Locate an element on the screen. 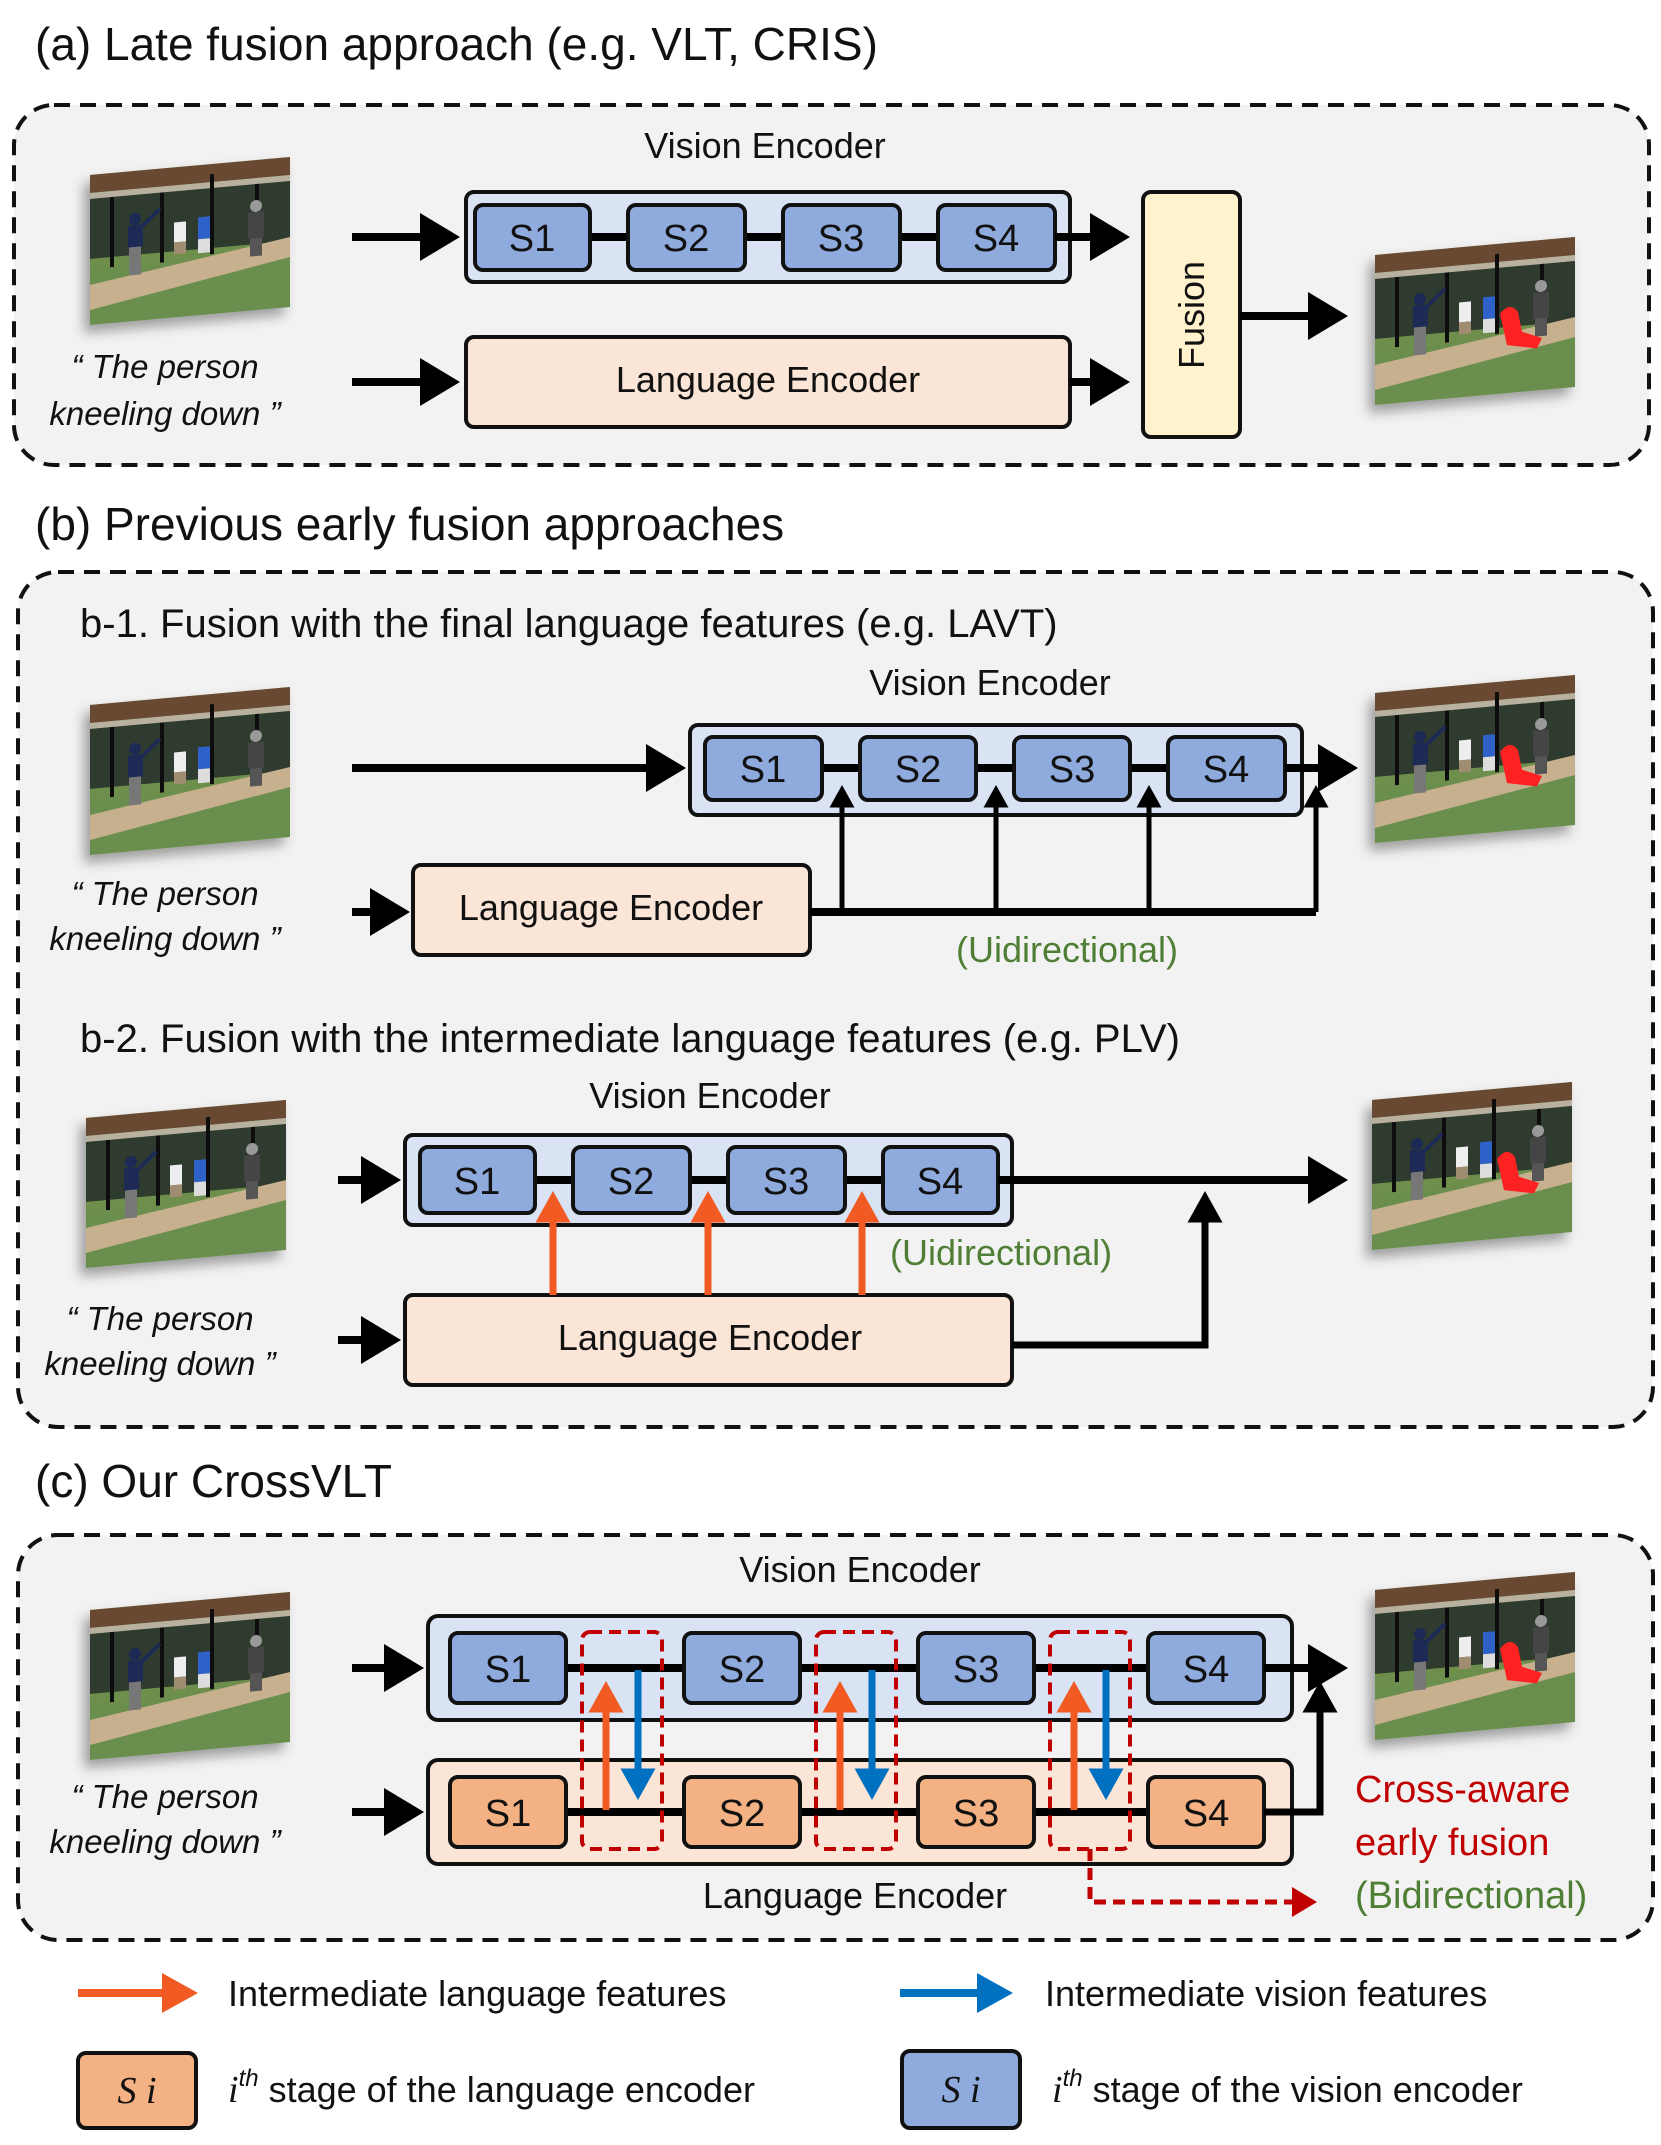 The image size is (1661, 2145). b1-stage-s1: S1 is located at coordinates (763, 768).